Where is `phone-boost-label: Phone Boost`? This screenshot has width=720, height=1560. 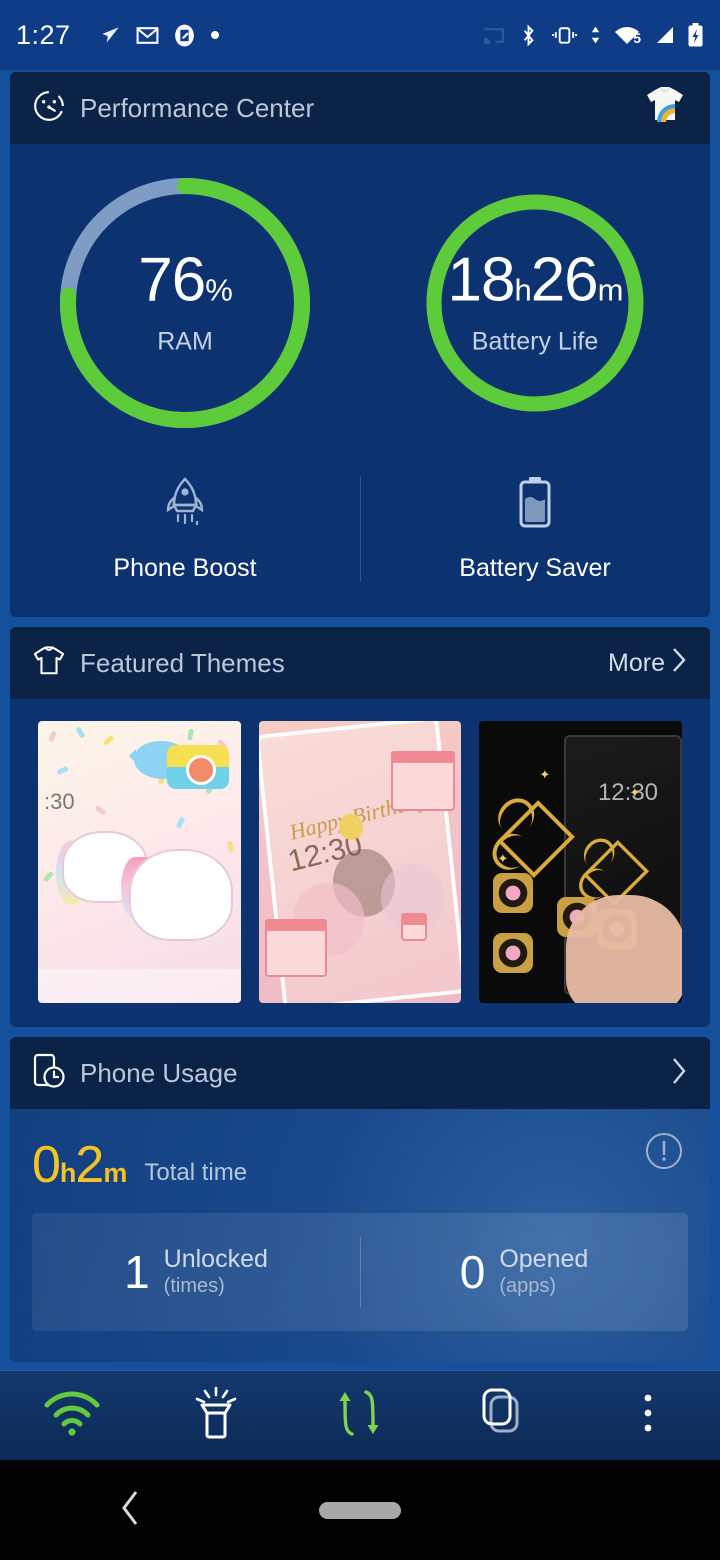
phone-boost-label: Phone Boost is located at coordinates (185, 568).